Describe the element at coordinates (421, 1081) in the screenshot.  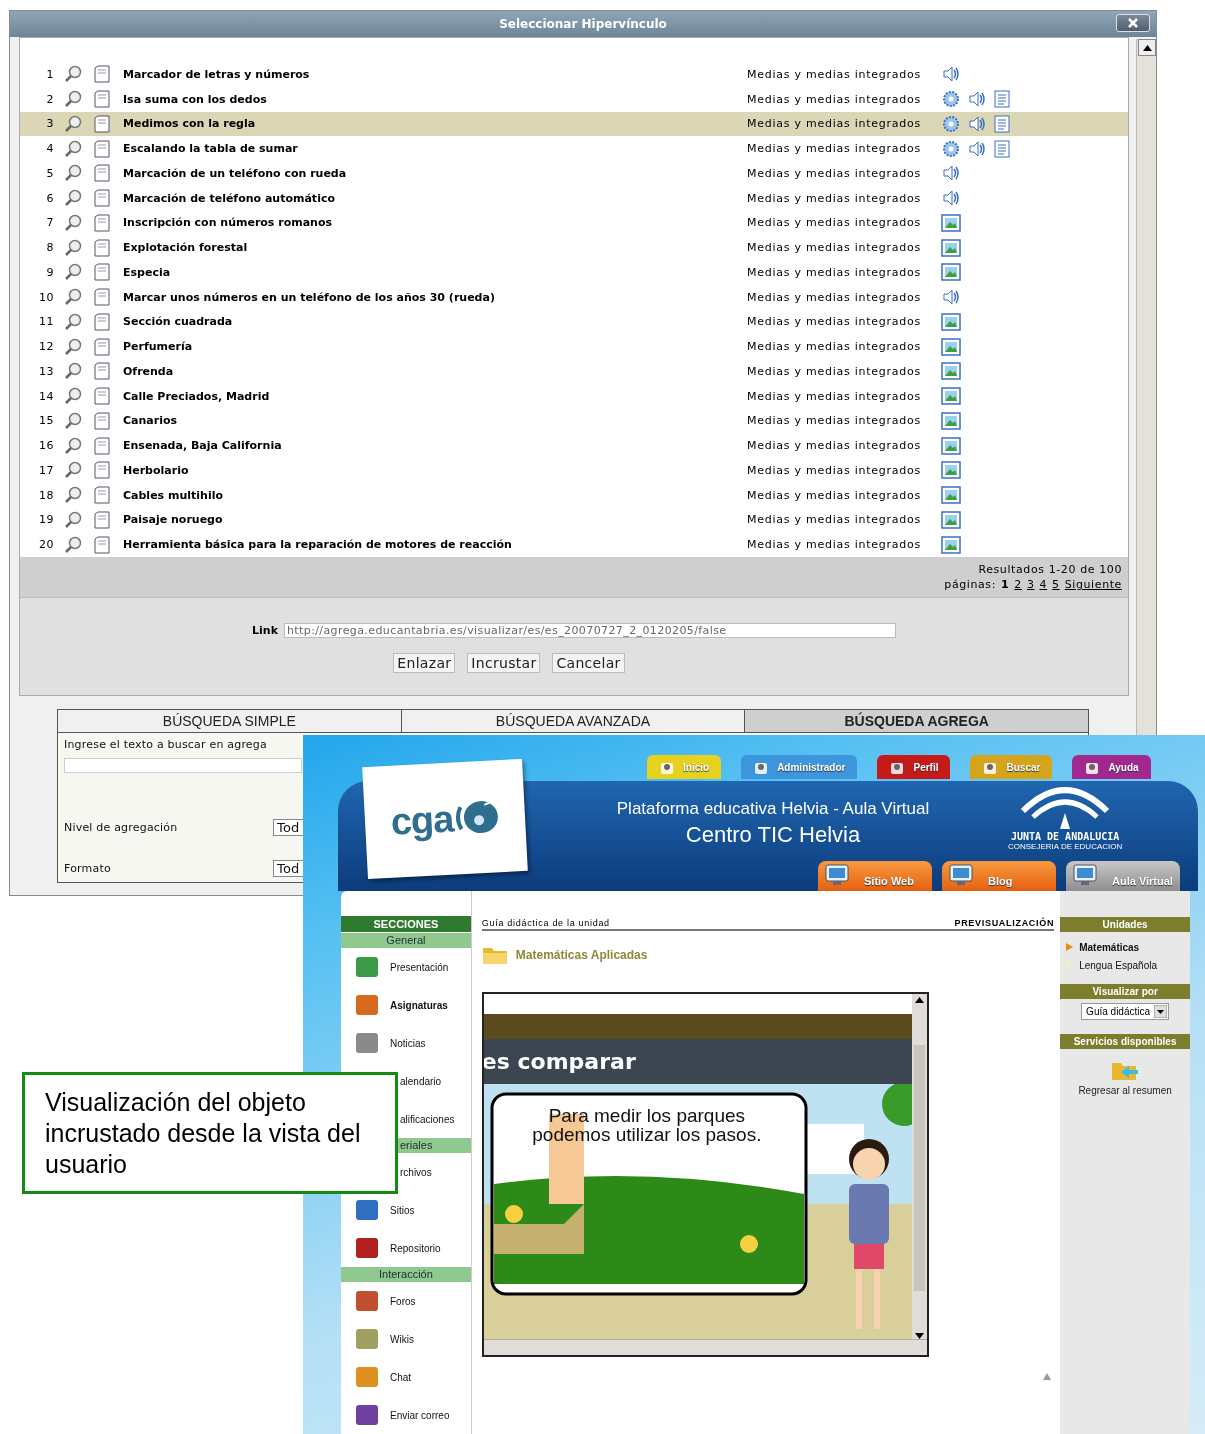
I see `section-link: alendario` at that location.